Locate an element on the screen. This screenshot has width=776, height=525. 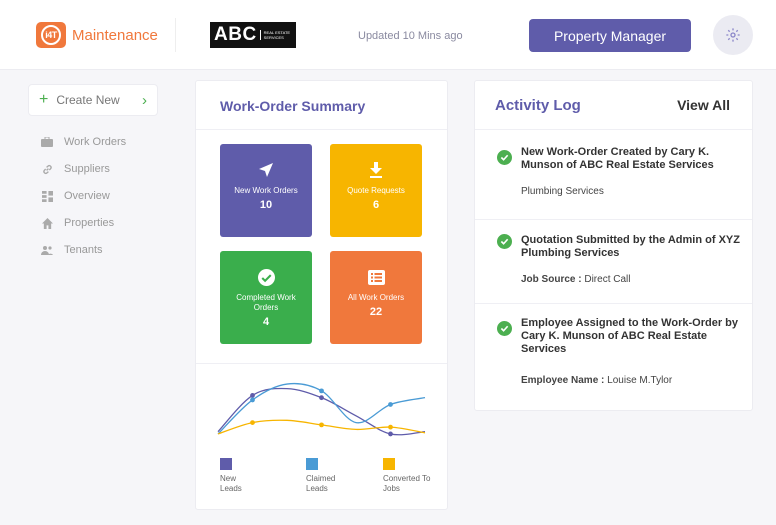
app-name: Maintenance is located at coordinates (115, 35).